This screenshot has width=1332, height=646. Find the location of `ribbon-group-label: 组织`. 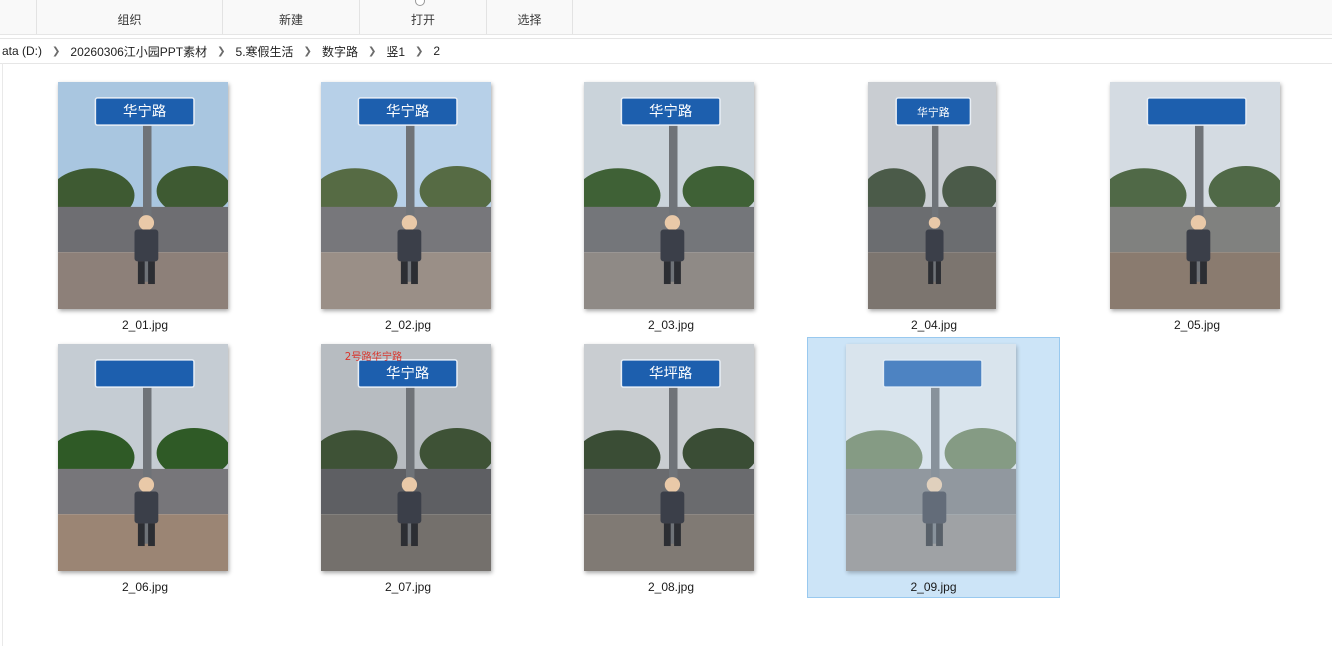

ribbon-group-label: 组织 is located at coordinates (129, 20).